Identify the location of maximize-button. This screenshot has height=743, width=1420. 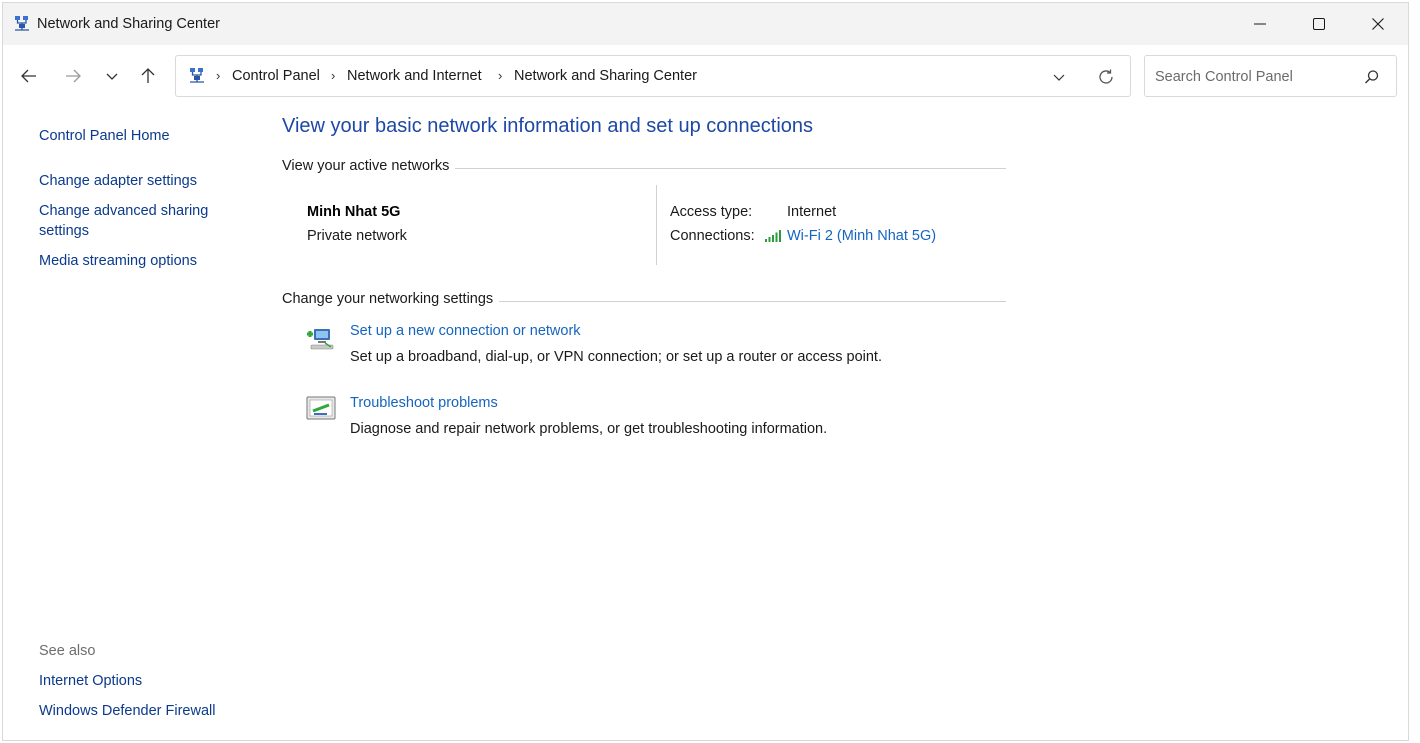
(1319, 24).